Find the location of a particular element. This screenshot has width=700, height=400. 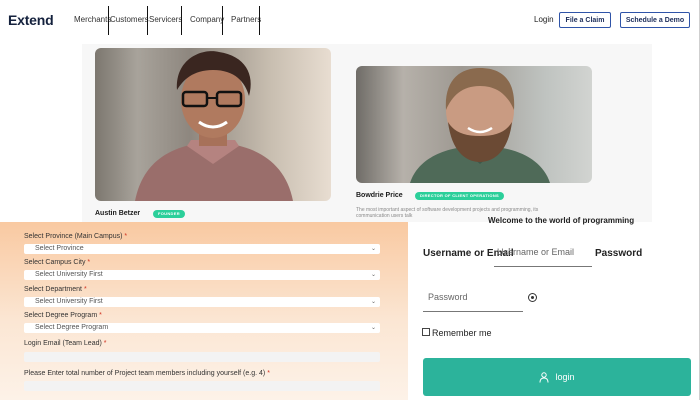

nav-customers: Customers is located at coordinates (129, 19).